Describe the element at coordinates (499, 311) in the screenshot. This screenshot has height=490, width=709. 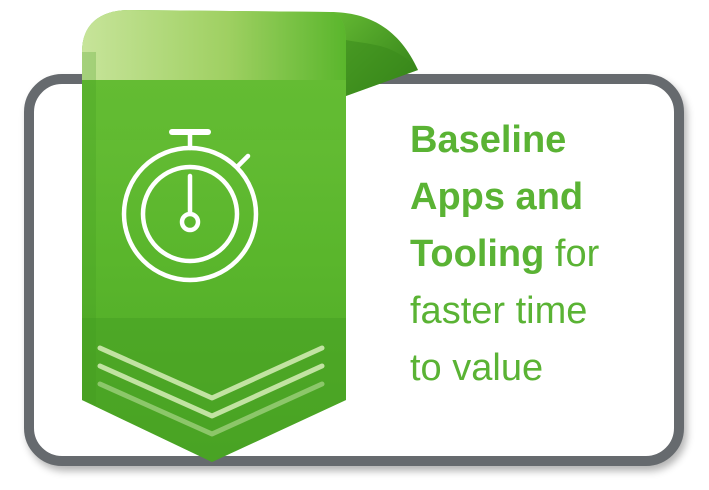
I see `headline-line-4: faster time` at that location.